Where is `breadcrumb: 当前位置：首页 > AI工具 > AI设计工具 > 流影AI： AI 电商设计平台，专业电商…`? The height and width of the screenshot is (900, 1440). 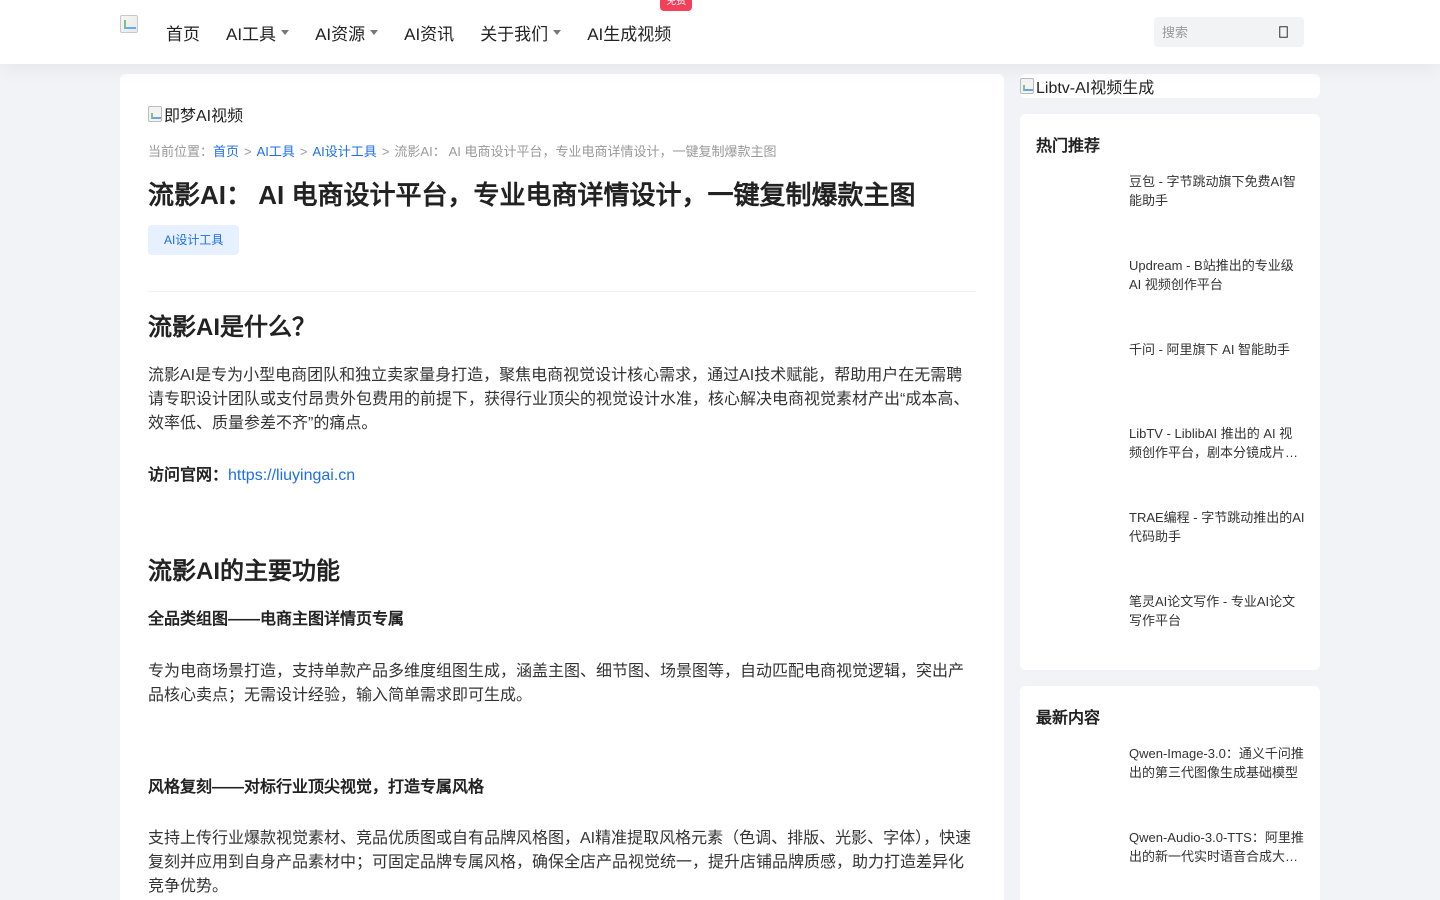
breadcrumb: 当前位置：首页 > AI工具 > AI设计工具 > 流影AI： AI 电商设计平台，专业电商… is located at coordinates (462, 150).